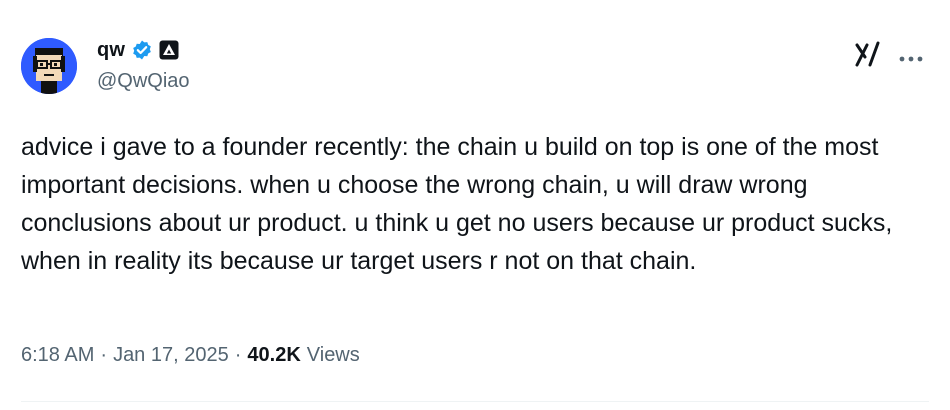 This screenshot has width=950, height=410. I want to click on affiliate-triangle-icon, so click(169, 50).